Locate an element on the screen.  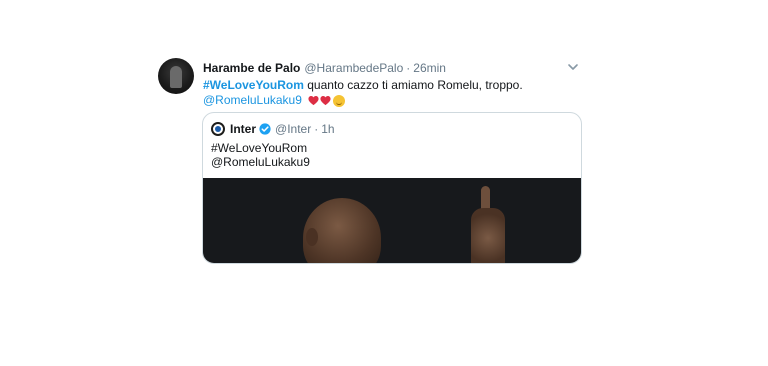
smiling-face-with-hearts-icon is located at coordinates (339, 100).